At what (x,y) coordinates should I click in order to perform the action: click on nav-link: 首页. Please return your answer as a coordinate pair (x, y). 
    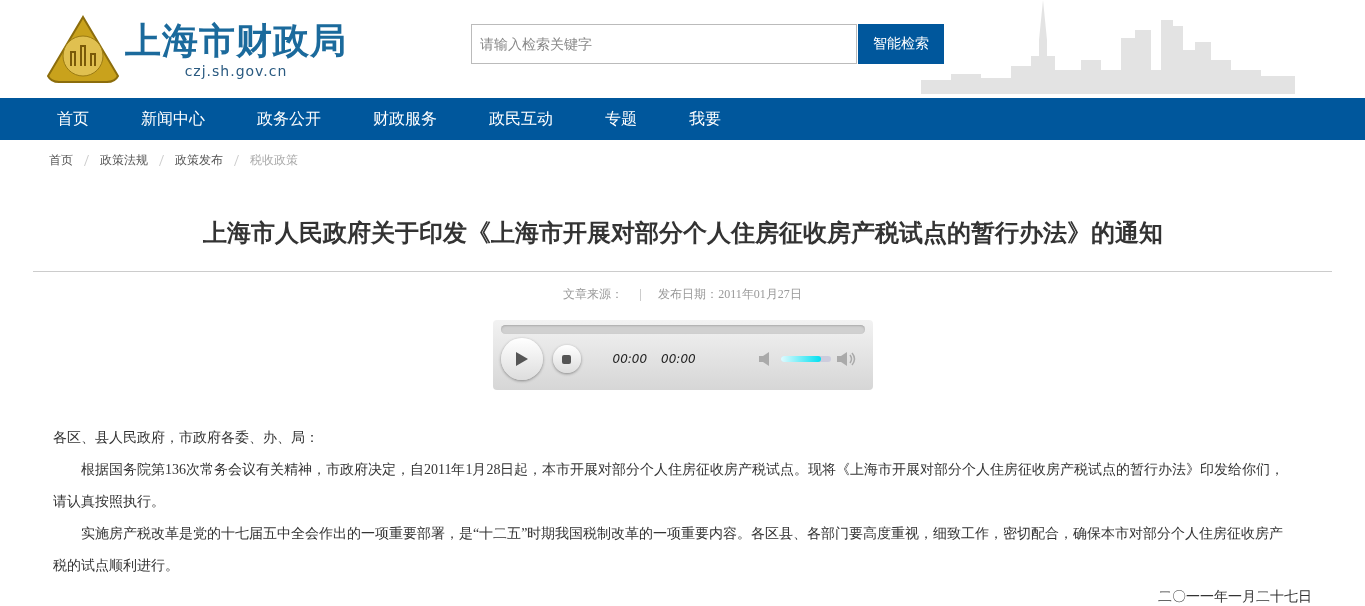
    Looking at the image, I should click on (73, 119).